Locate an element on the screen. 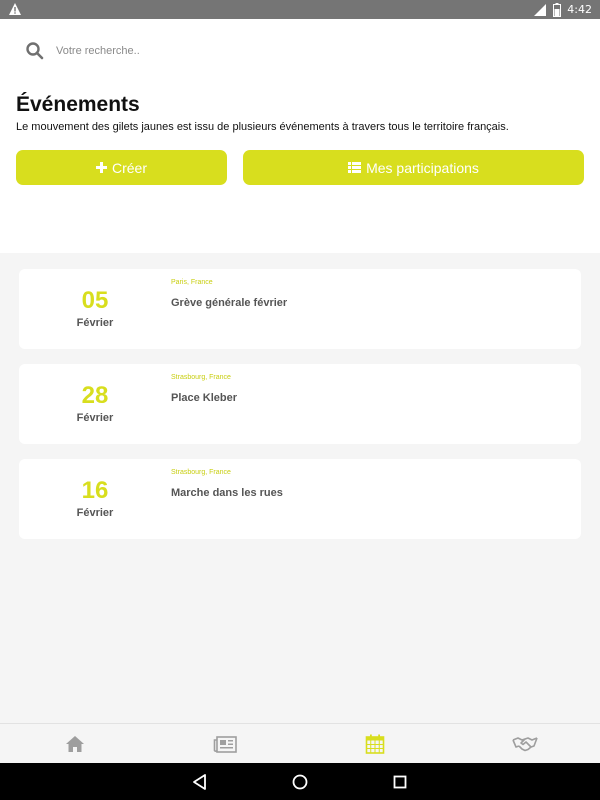 This screenshot has width=600, height=800. nav-news is located at coordinates (225, 744).